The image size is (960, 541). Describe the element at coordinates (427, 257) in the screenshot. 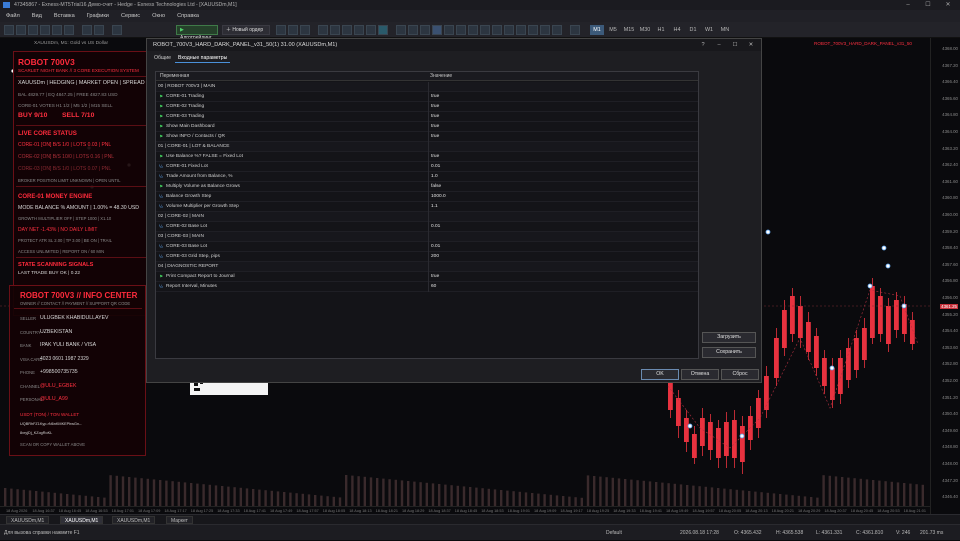

I see `parameter-row: ½ CORE-03 Grid Step, pips 200` at that location.